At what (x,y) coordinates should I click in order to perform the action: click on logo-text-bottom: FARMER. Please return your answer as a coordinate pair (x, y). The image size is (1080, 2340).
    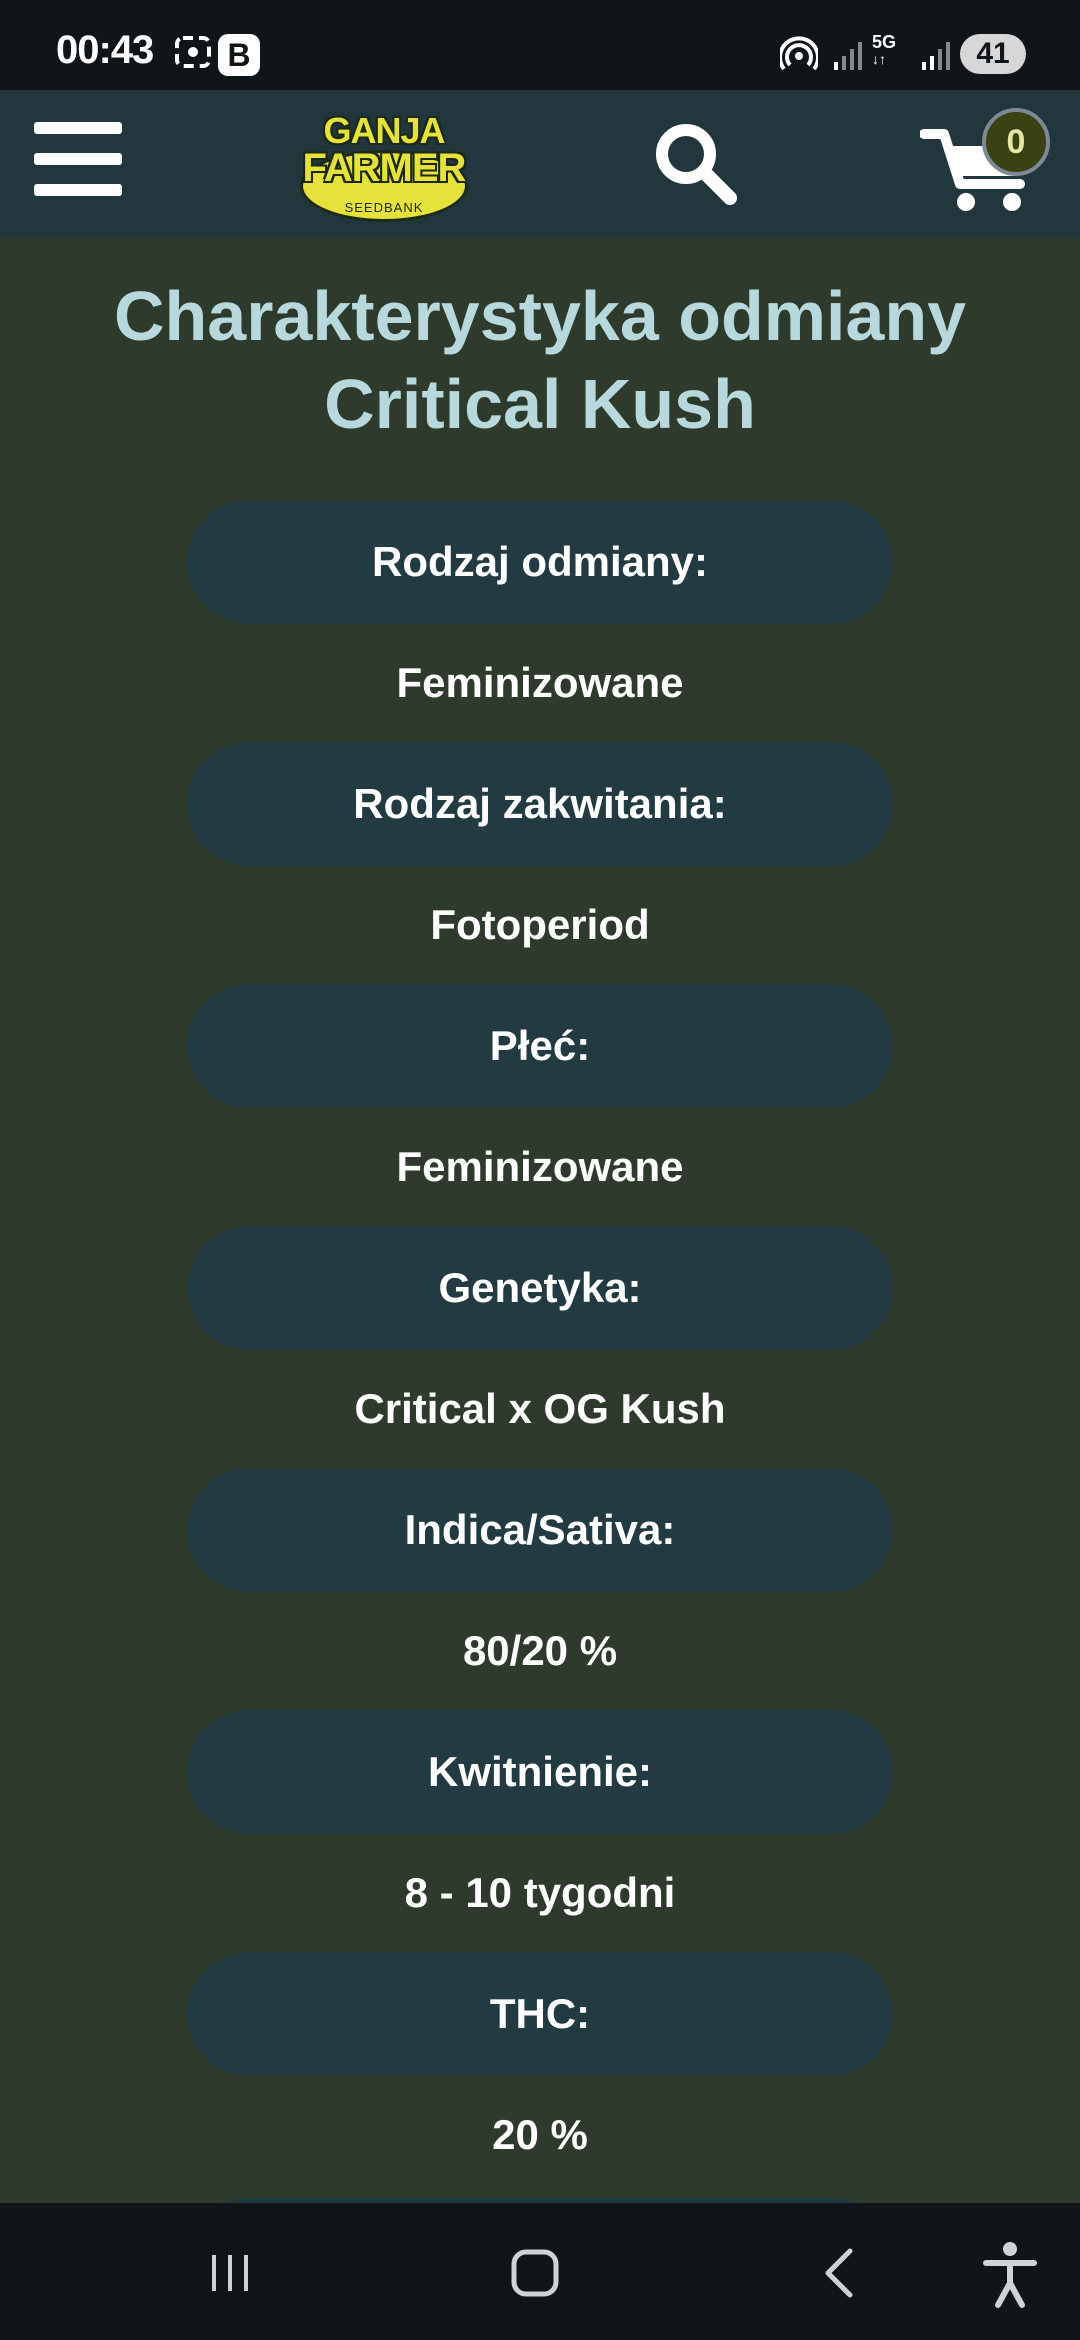
    Looking at the image, I should click on (384, 168).